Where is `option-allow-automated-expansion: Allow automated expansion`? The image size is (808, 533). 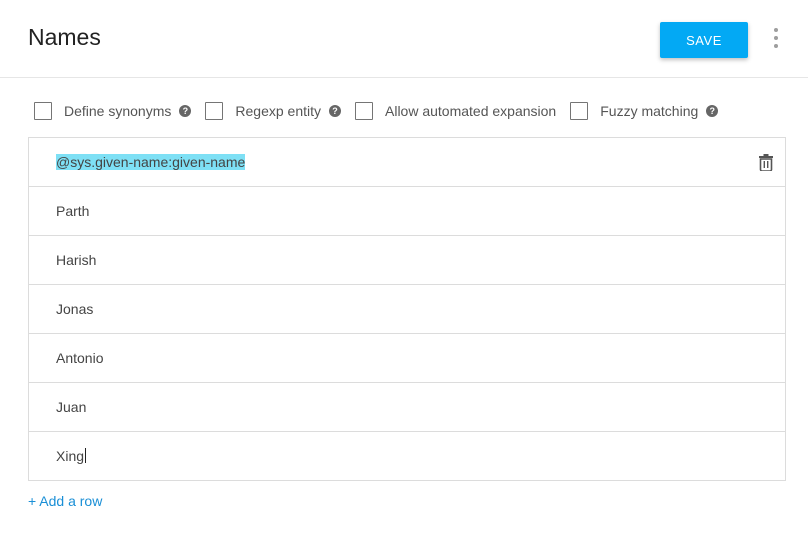
option-allow-automated-expansion: Allow automated expansion is located at coordinates (455, 111).